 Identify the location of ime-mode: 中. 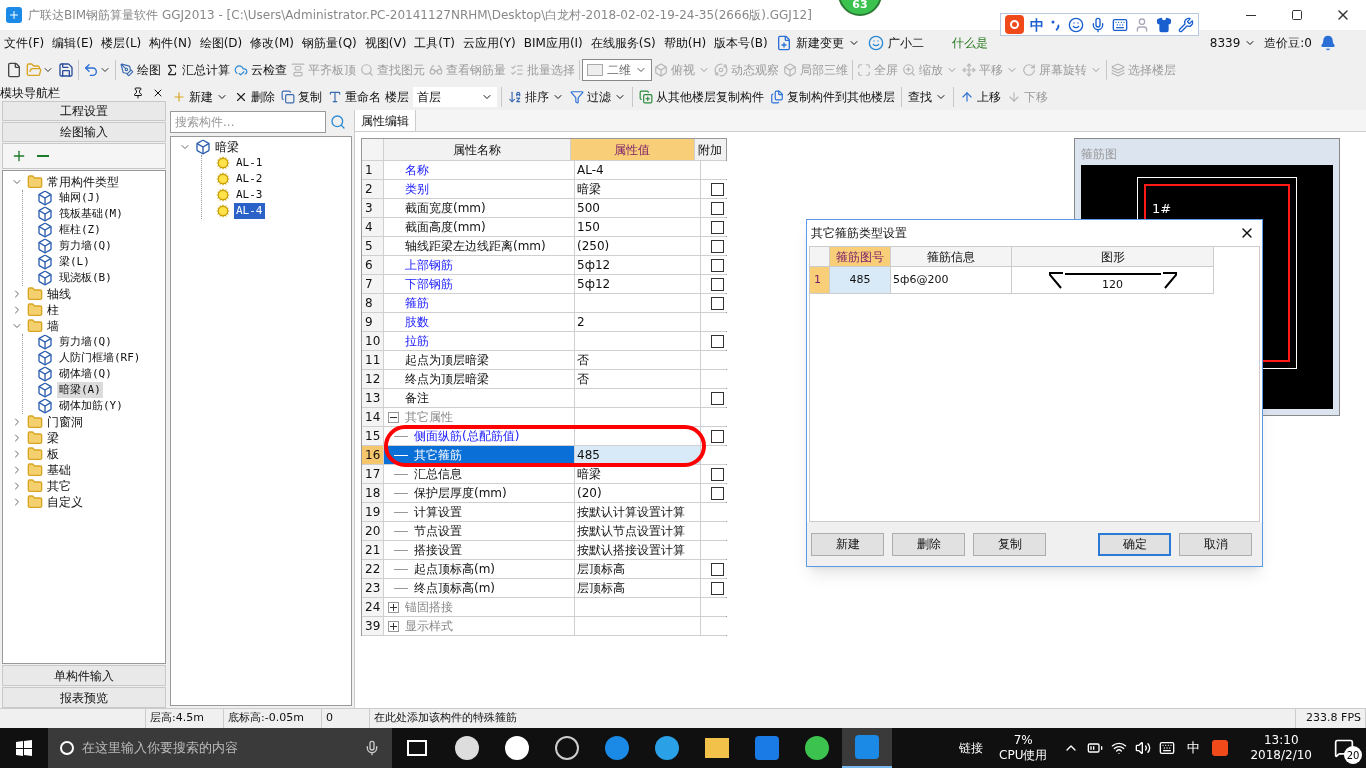
(1037, 24).